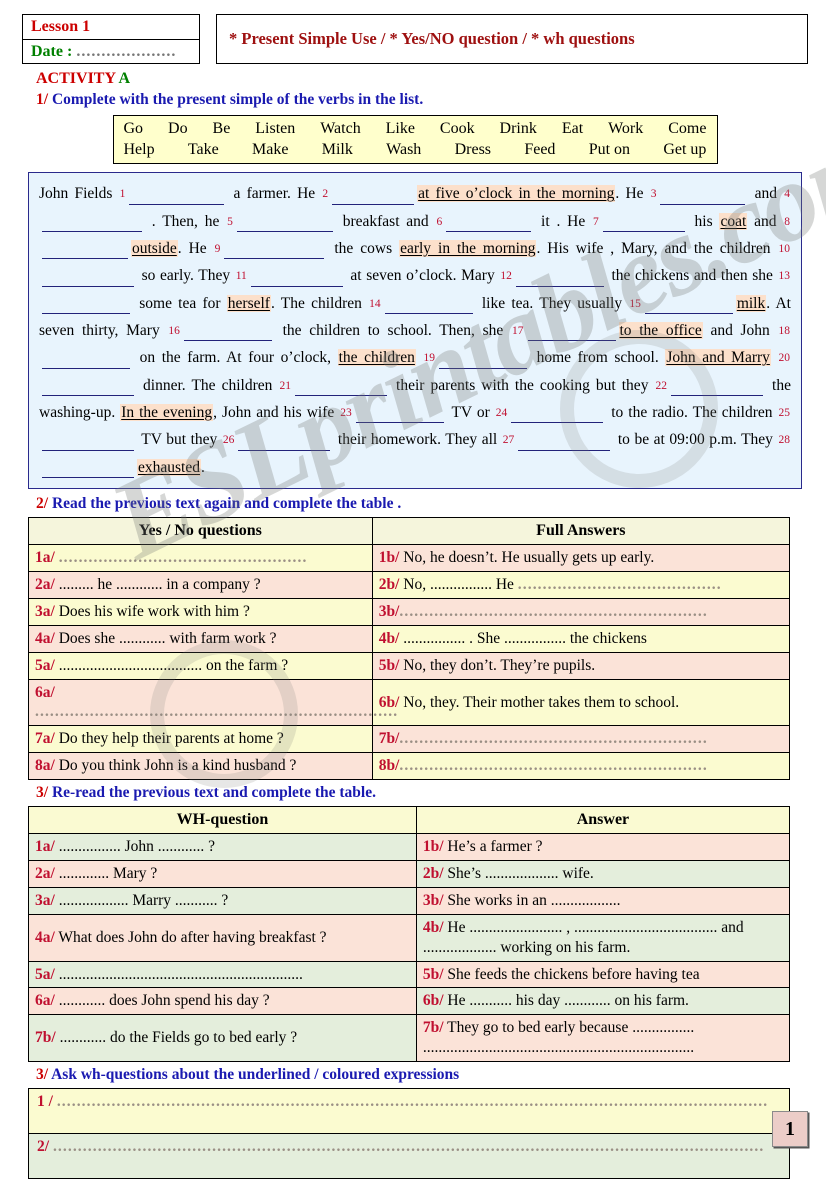  What do you see at coordinates (581, 531) in the screenshot?
I see `header-full-answers: Full Answers` at bounding box center [581, 531].